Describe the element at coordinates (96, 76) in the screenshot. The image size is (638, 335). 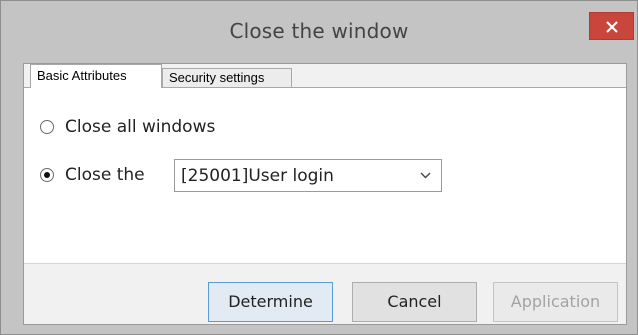
I see `tab-basic-attributes: Basic Attributes` at that location.